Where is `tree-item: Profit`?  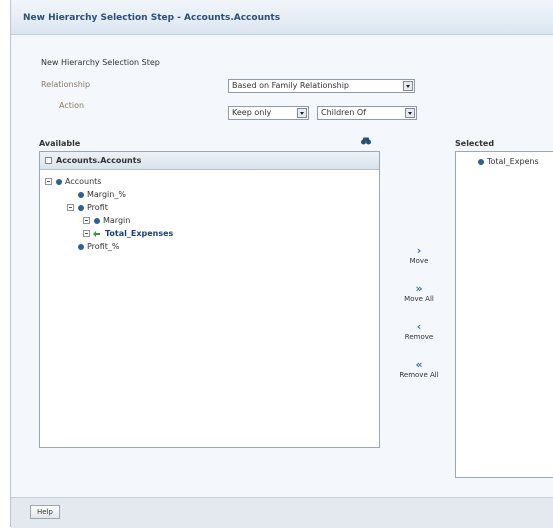 tree-item: Profit is located at coordinates (87, 208).